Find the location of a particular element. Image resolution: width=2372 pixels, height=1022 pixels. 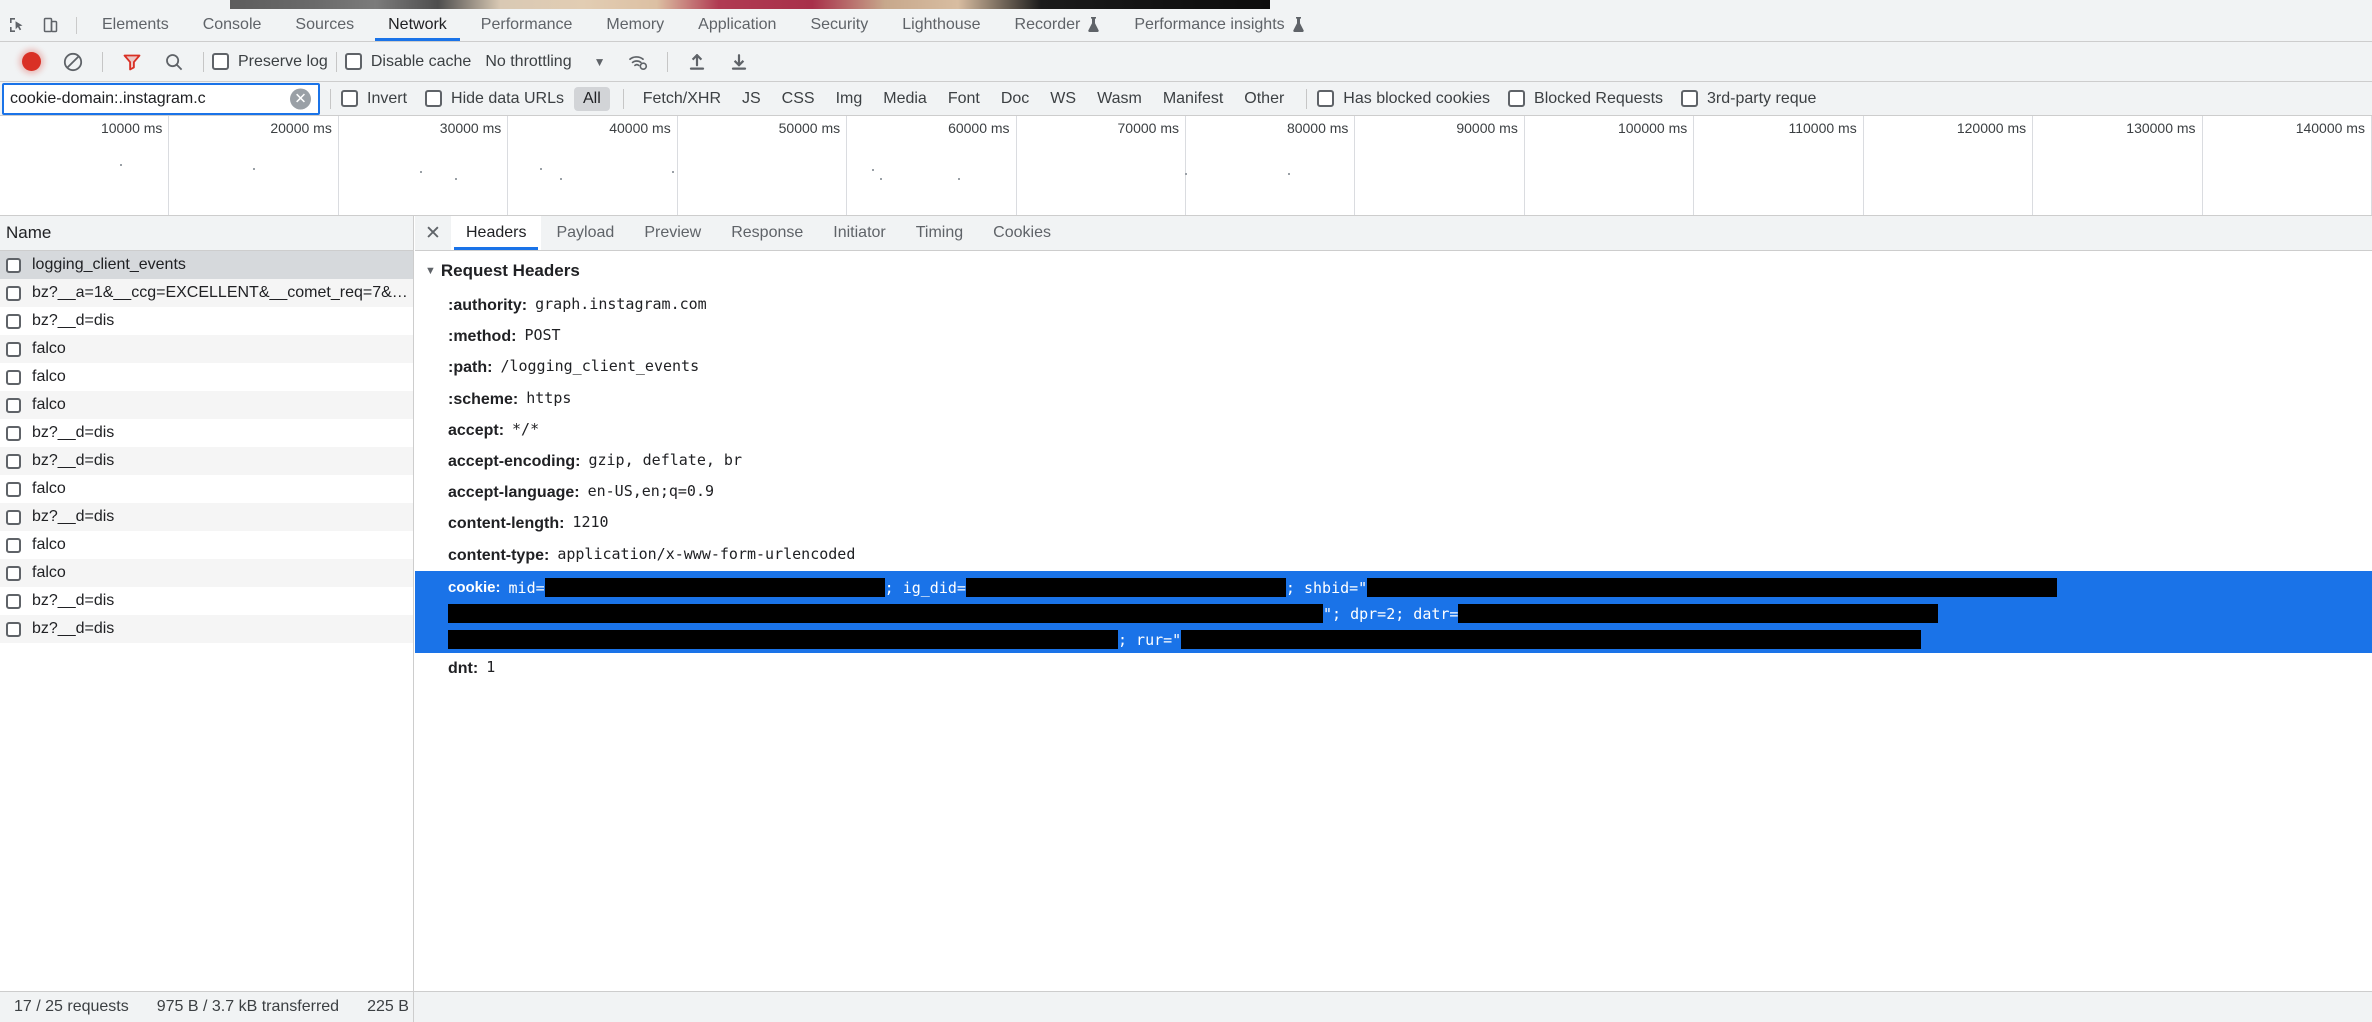

tab-recorder: Recorder is located at coordinates (1058, 25).